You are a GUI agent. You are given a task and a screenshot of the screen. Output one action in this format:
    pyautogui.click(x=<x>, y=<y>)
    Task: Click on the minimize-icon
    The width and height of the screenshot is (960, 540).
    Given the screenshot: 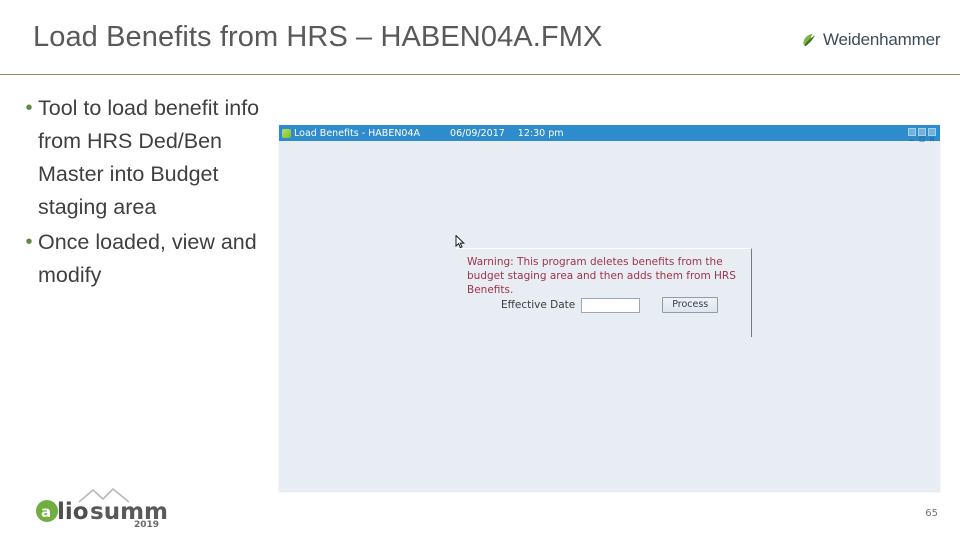 What is the action you would take?
    pyautogui.click(x=912, y=134)
    